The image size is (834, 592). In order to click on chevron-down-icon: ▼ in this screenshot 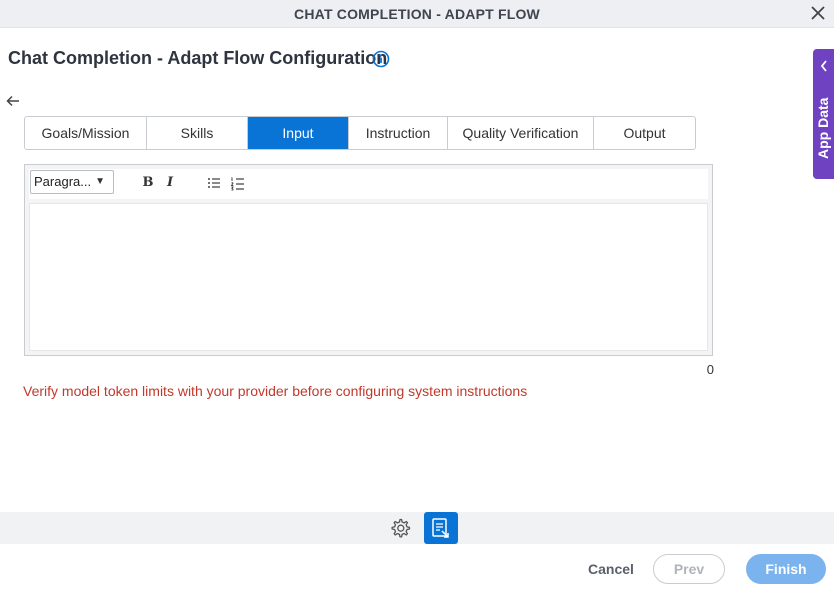, I will do `click(100, 181)`.